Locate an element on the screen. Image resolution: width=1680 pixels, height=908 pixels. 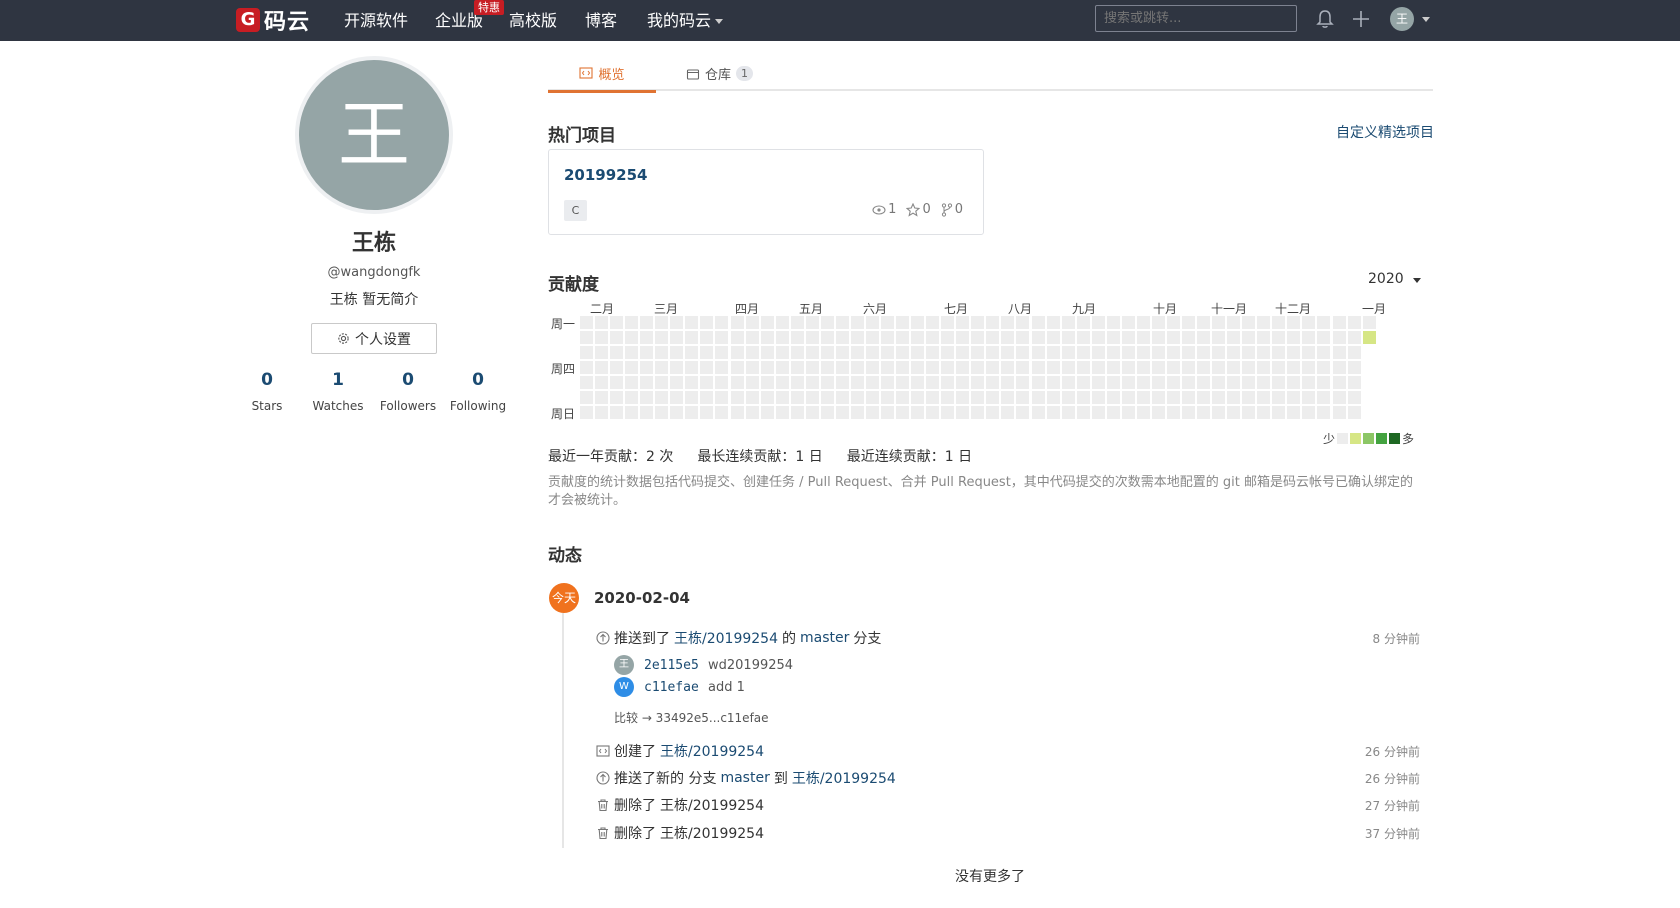
project-watches: 1 is located at coordinates (884, 209).